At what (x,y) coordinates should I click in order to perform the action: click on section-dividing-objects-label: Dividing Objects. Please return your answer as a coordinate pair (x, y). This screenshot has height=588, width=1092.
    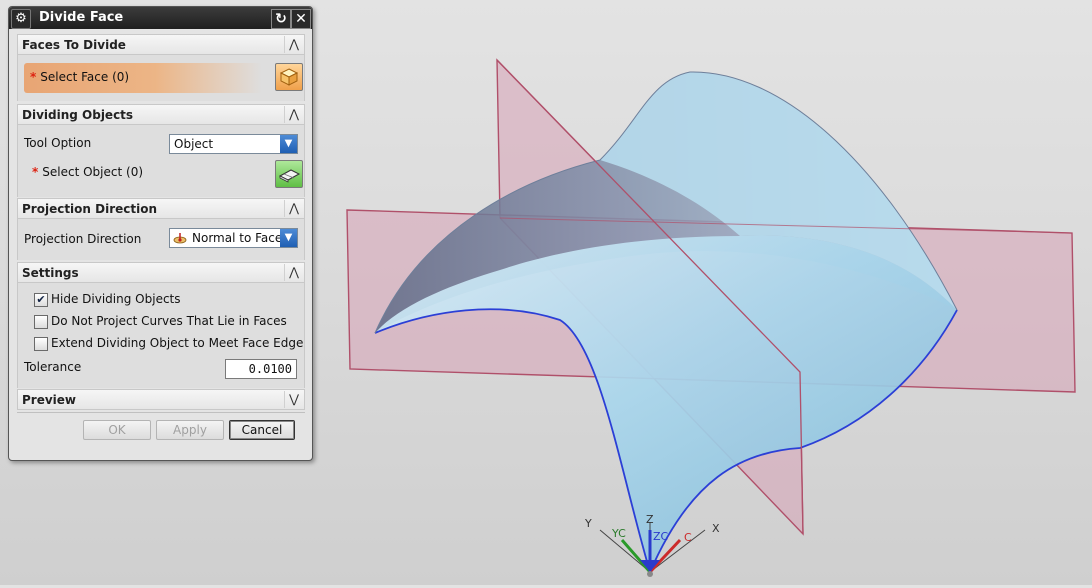
    Looking at the image, I should click on (78, 115).